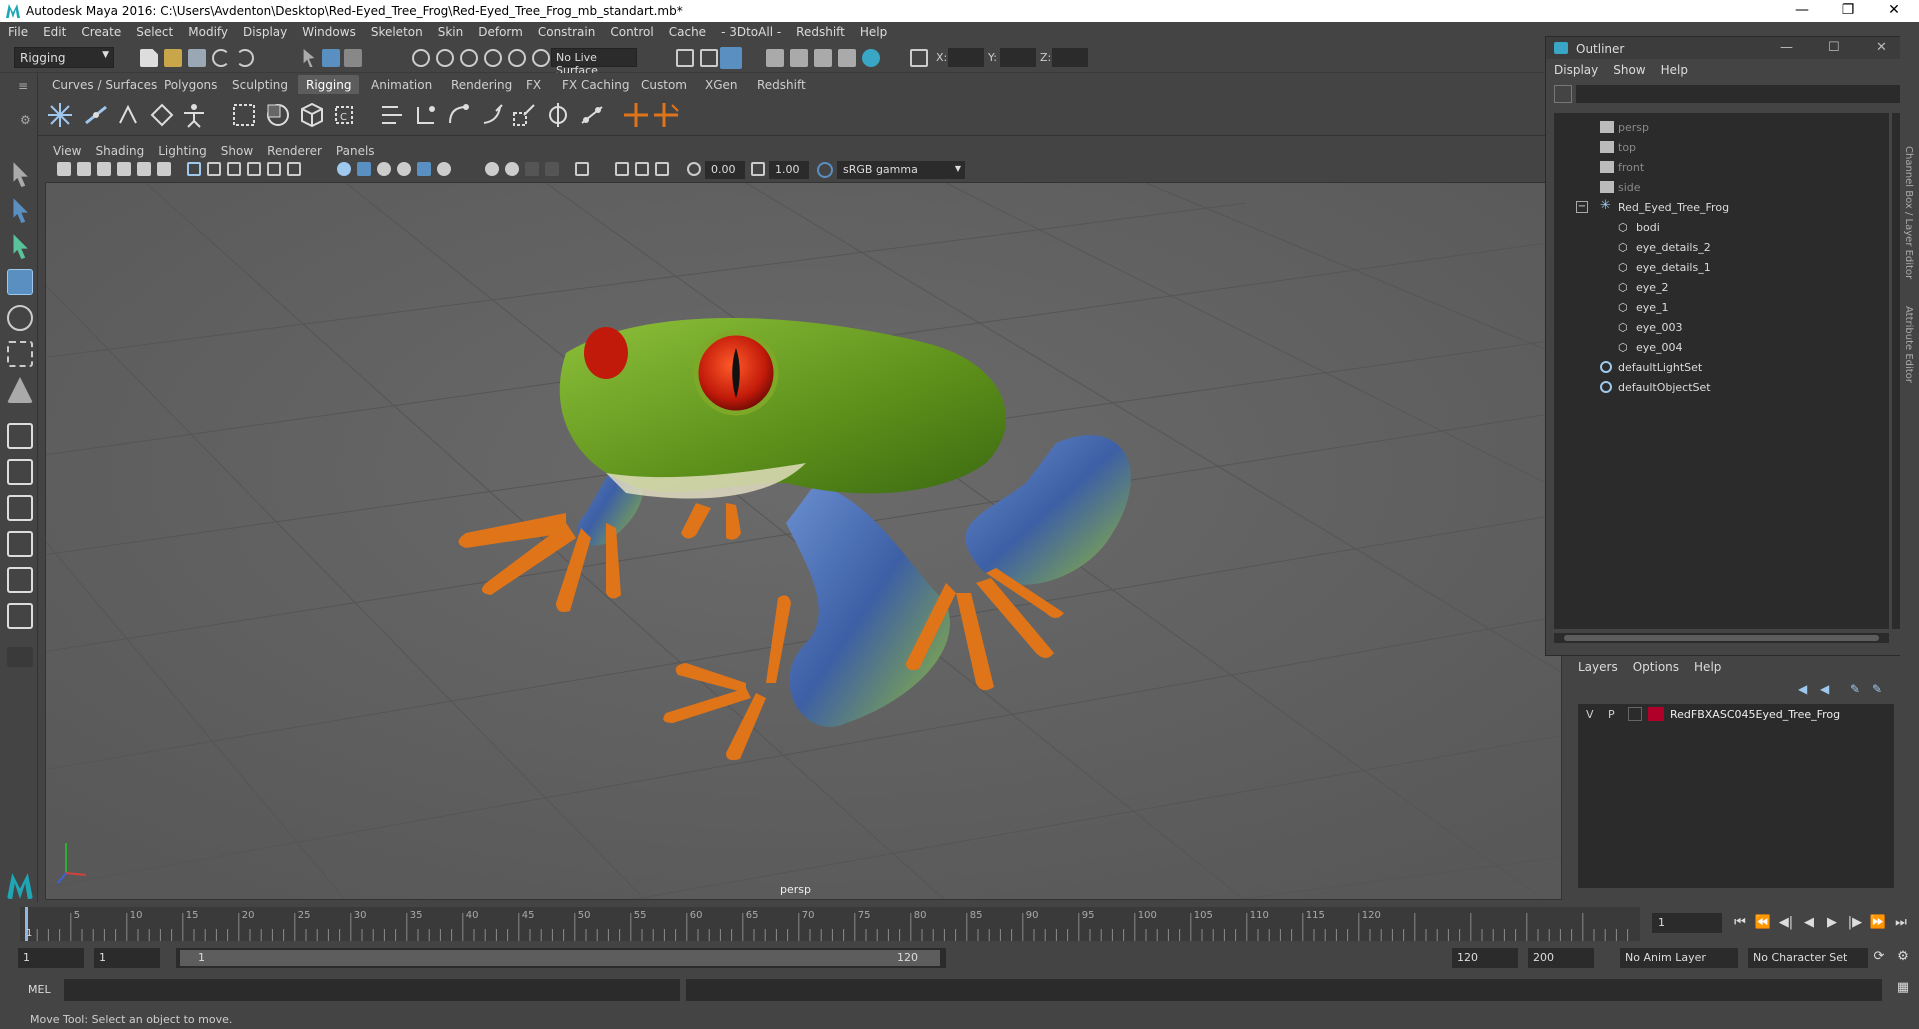 This screenshot has height=1029, width=1919. What do you see at coordinates (236, 150) in the screenshot?
I see `vp-menu-show: Show` at bounding box center [236, 150].